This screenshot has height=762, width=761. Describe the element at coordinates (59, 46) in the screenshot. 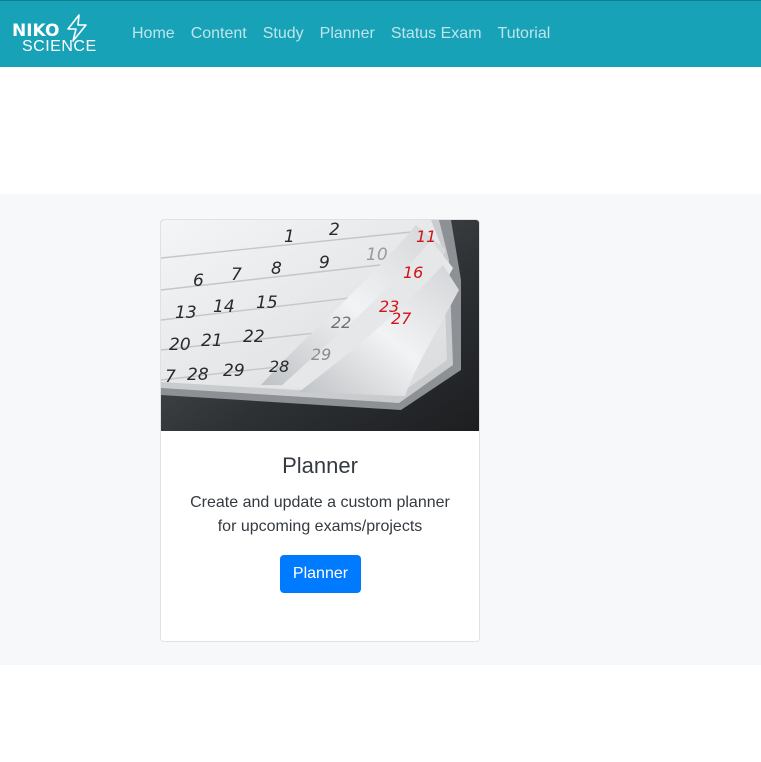

I see `brand-name-line2: SCIENCE` at that location.